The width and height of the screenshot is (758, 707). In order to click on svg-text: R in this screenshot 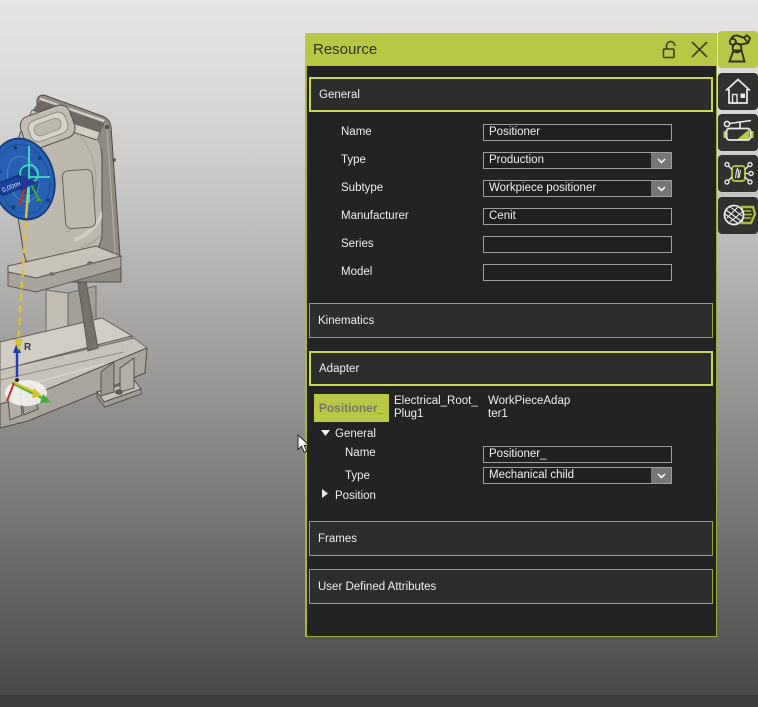, I will do `click(28, 347)`.